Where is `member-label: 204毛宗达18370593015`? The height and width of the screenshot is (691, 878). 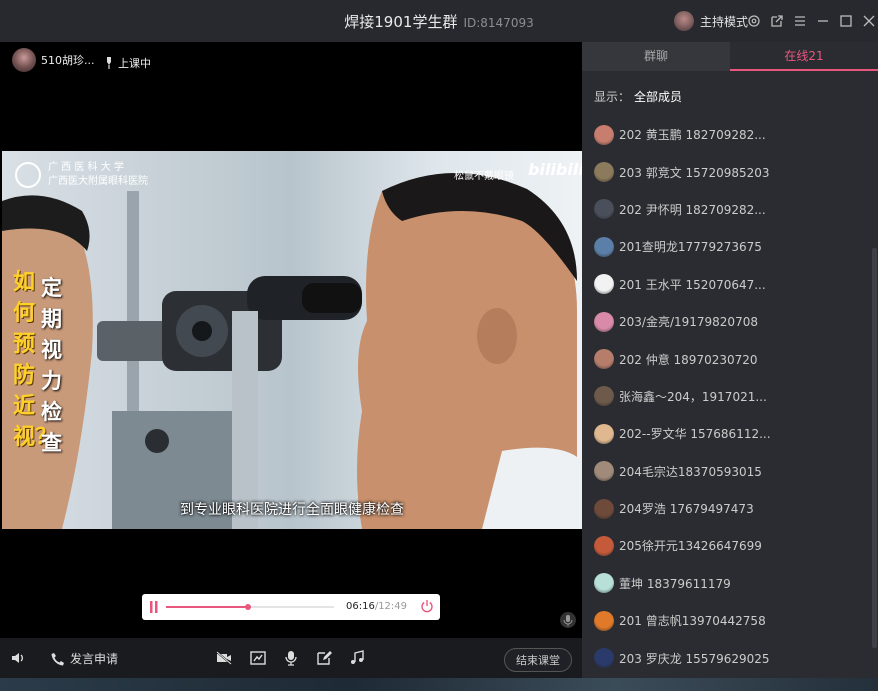 member-label: 204毛宗达18370593015 is located at coordinates (690, 471).